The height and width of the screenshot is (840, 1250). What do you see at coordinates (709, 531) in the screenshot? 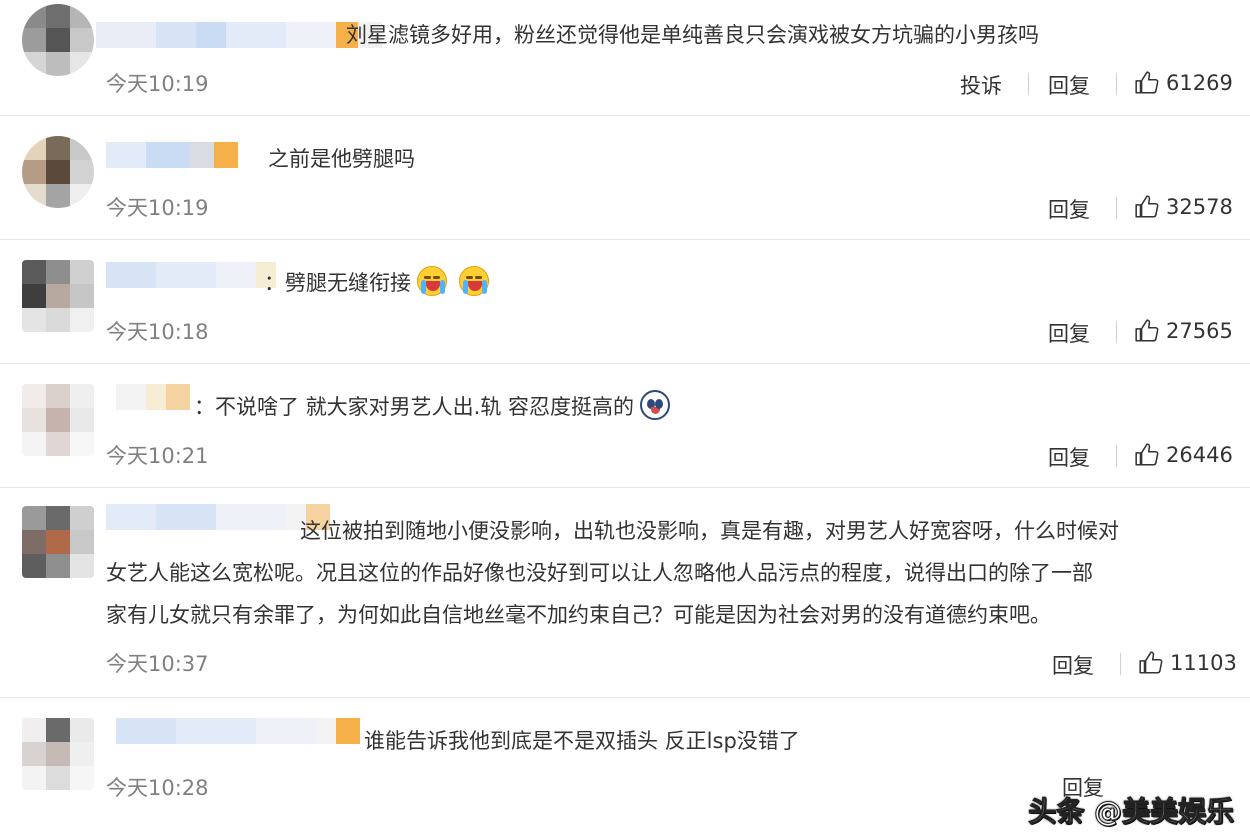
I see `comment-text-line: 这位被拍到随地小便没影响，出轨也没影响，真是有趣，对男艺人好宽容呀，什么时候对` at bounding box center [709, 531].